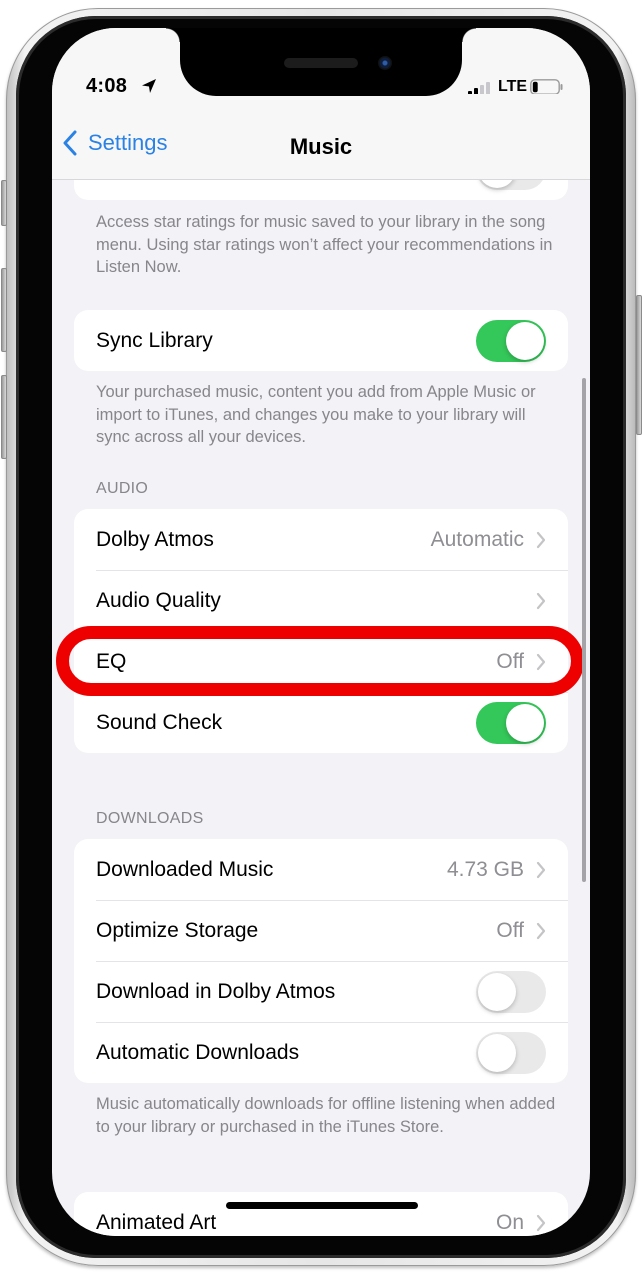 Image resolution: width=642 pixels, height=1274 pixels. Describe the element at coordinates (149, 86) in the screenshot. I see `location-arrow-icon` at that location.